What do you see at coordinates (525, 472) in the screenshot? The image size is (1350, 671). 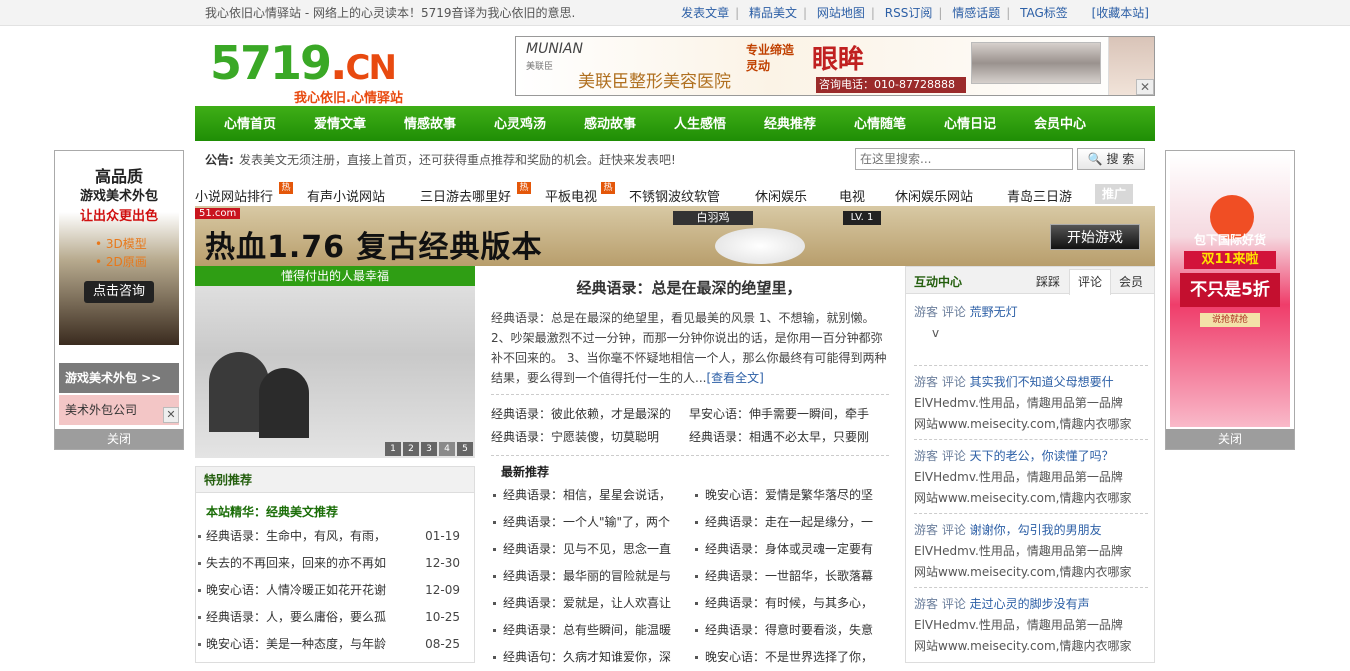 I see `latest-header: 最新推荐` at bounding box center [525, 472].